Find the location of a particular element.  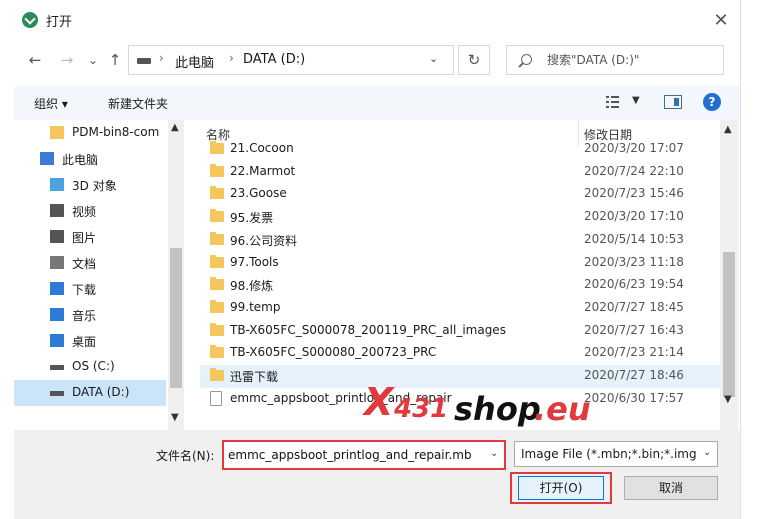

back-button: ← is located at coordinates (35, 60).